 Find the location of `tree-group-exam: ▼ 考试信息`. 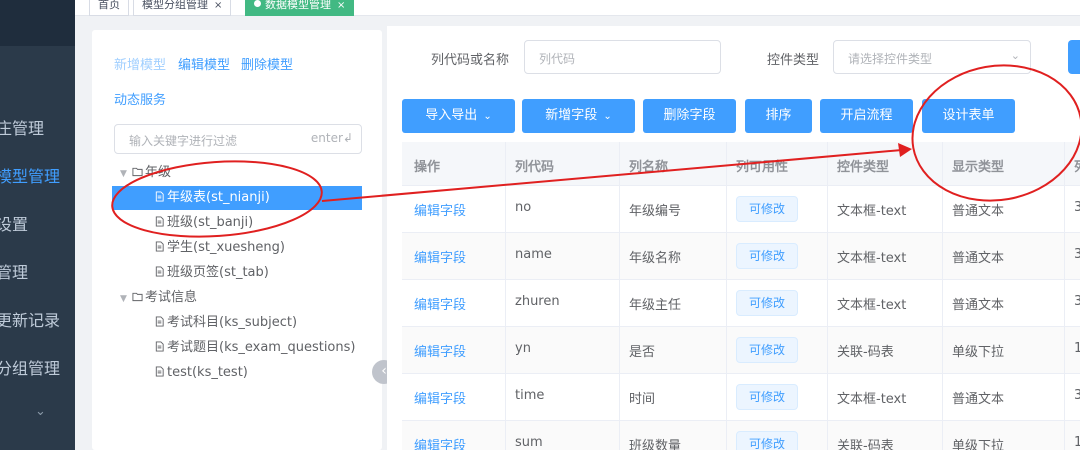

tree-group-exam: ▼ 考试信息 is located at coordinates (158, 298).